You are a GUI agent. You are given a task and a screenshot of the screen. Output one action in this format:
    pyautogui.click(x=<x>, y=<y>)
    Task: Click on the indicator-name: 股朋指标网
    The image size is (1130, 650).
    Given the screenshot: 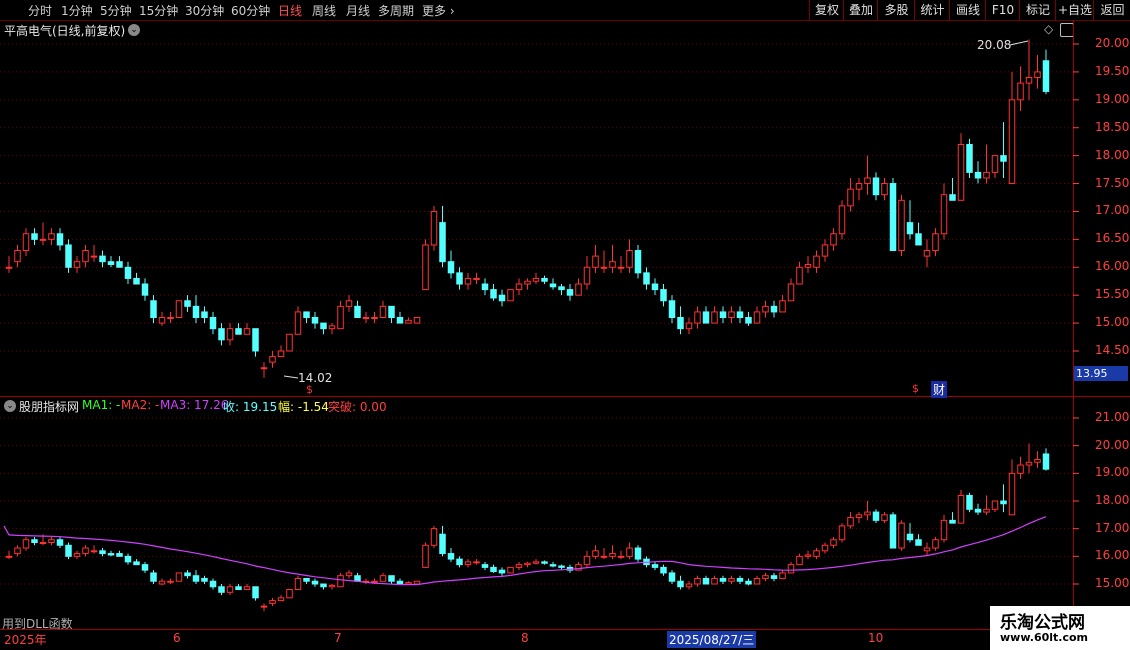 What is the action you would take?
    pyautogui.click(x=49, y=406)
    